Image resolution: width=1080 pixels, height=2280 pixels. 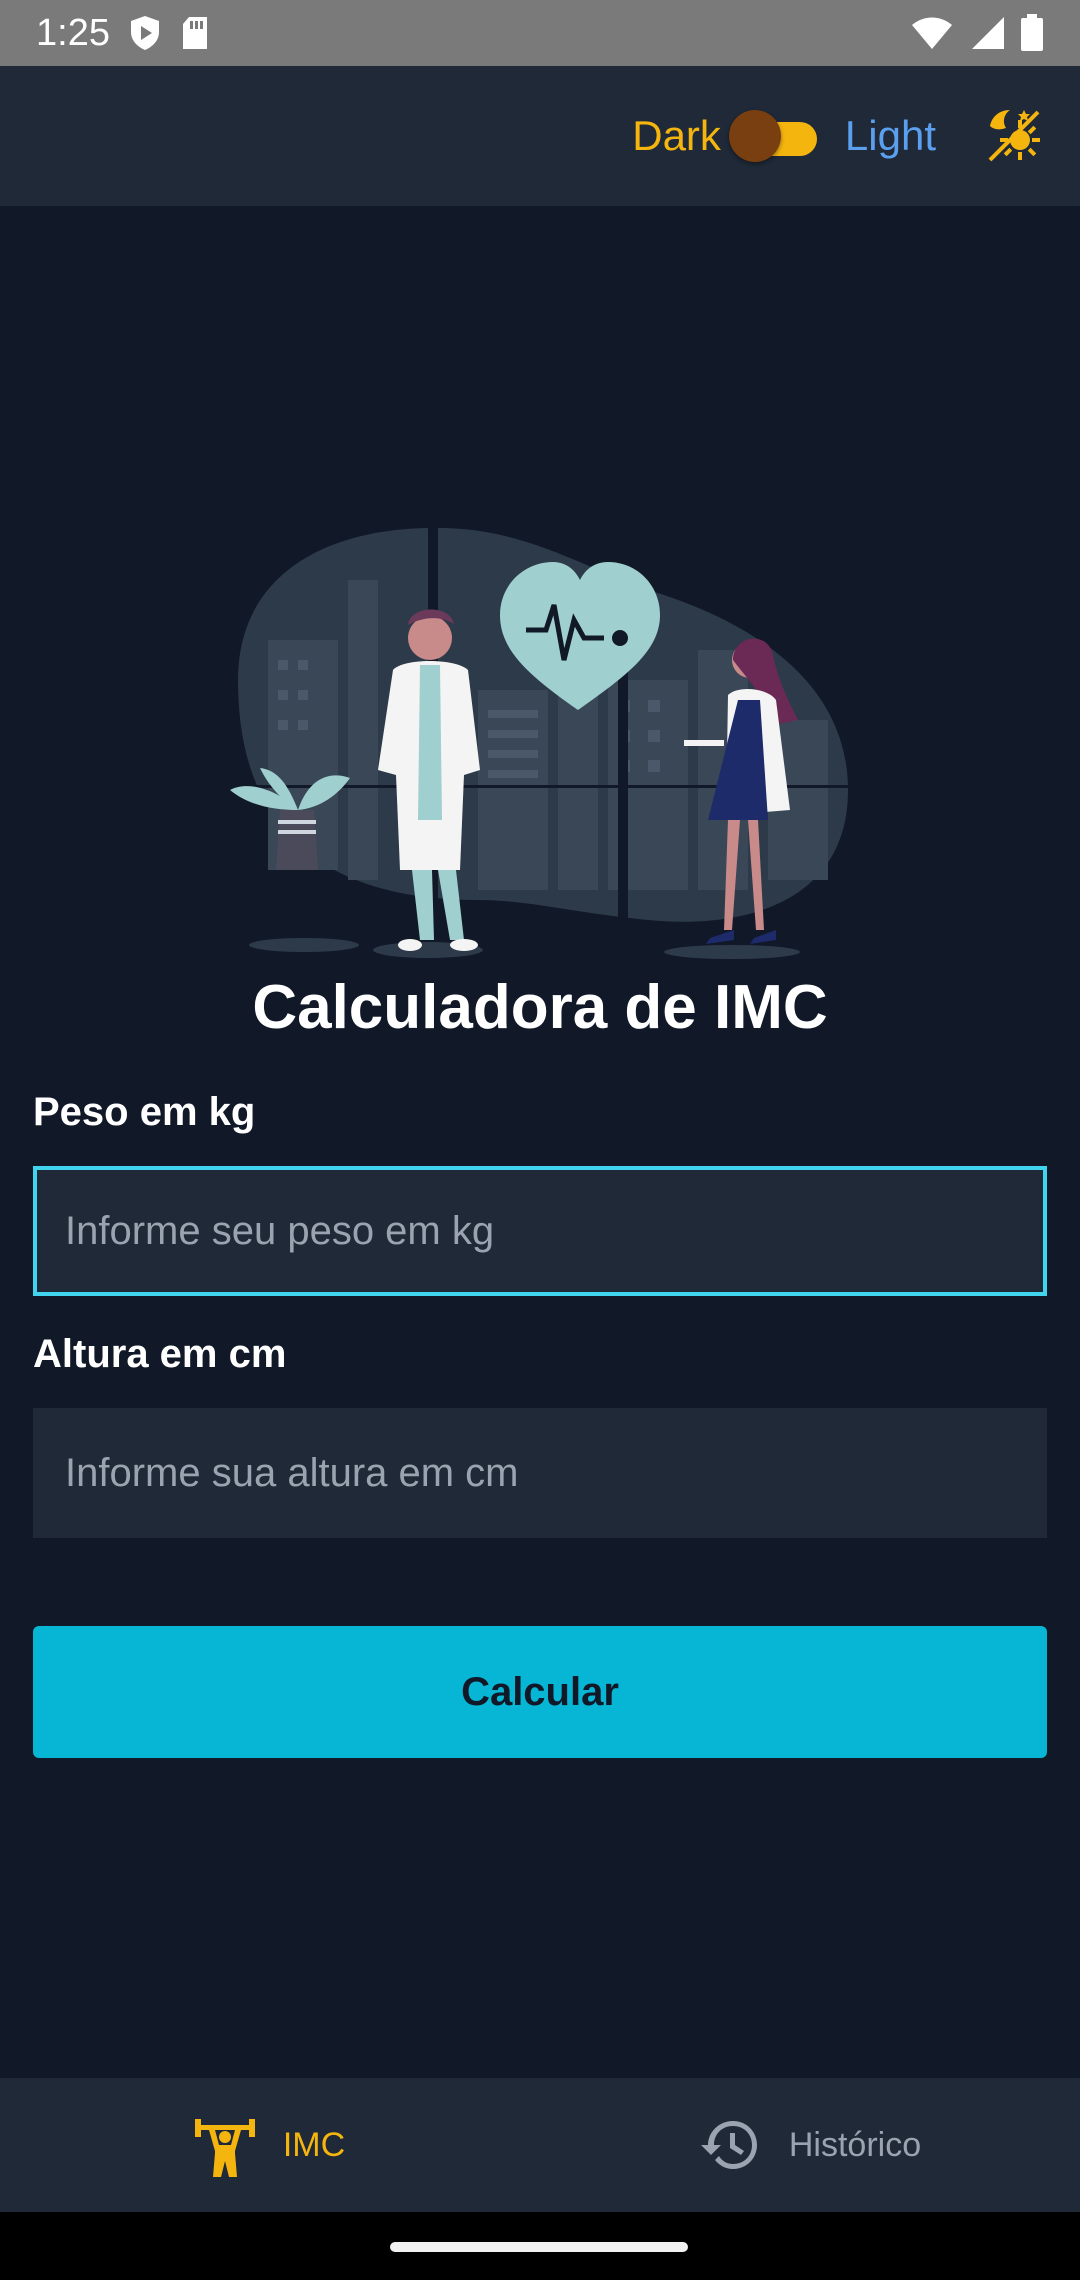 I want to click on theme-dark-label: Dark, so click(x=676, y=135).